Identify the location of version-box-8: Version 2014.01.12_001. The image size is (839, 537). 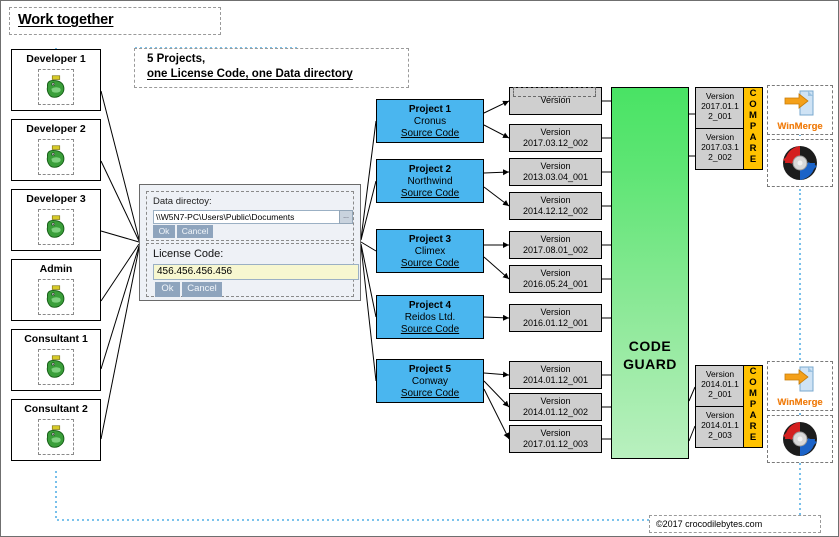
(555, 375).